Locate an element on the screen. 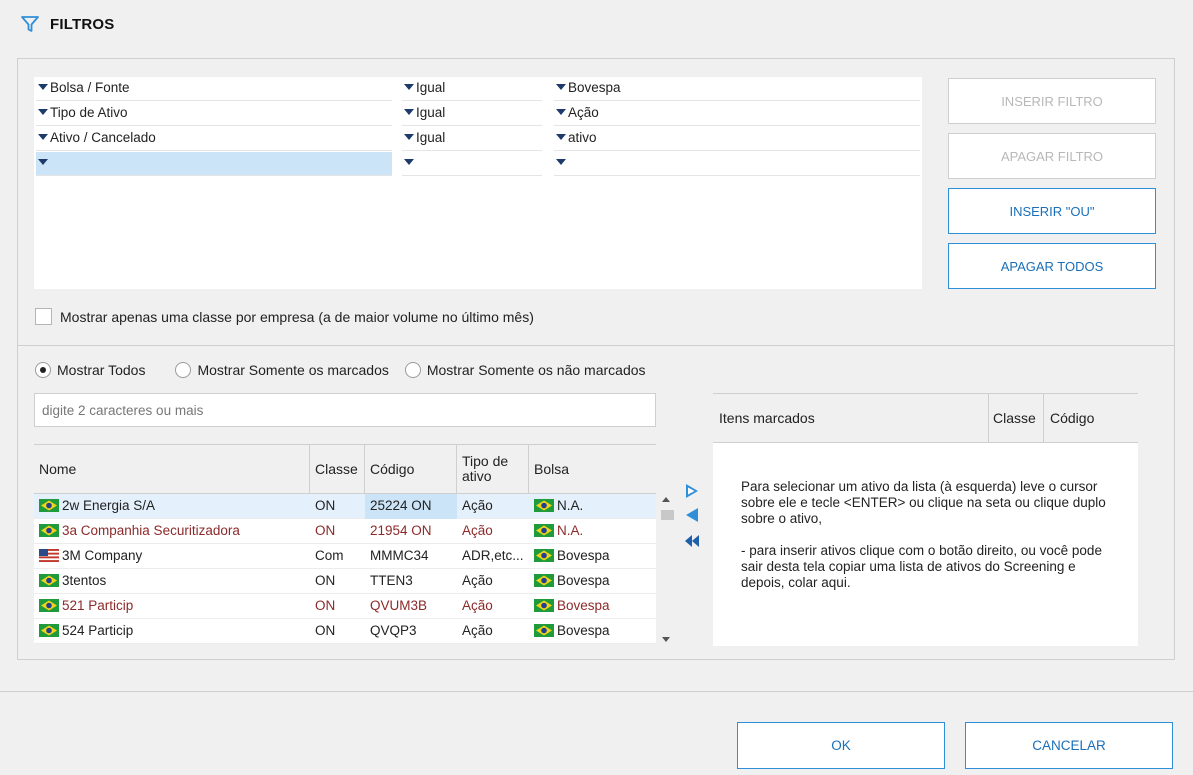 Image resolution: width=1193 pixels, height=775 pixels. filter-row-empty is located at coordinates (478, 164).